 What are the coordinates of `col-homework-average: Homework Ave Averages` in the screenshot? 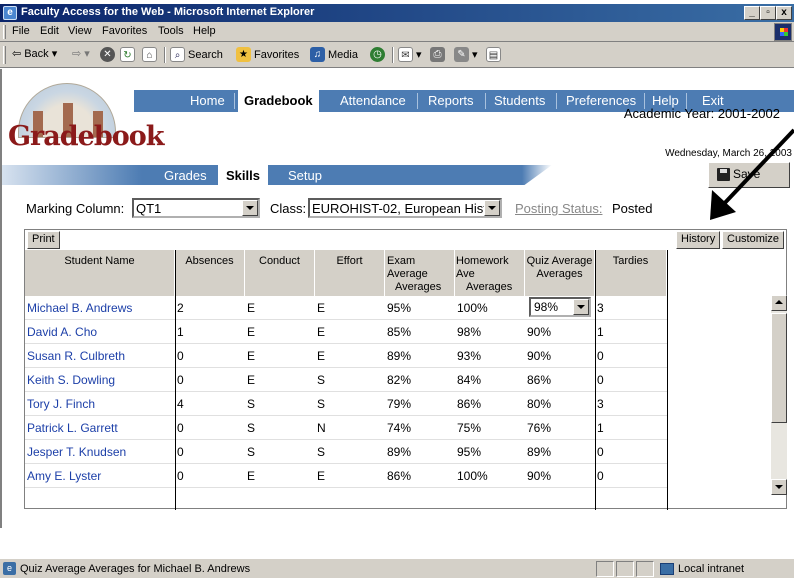 It's located at (490, 273).